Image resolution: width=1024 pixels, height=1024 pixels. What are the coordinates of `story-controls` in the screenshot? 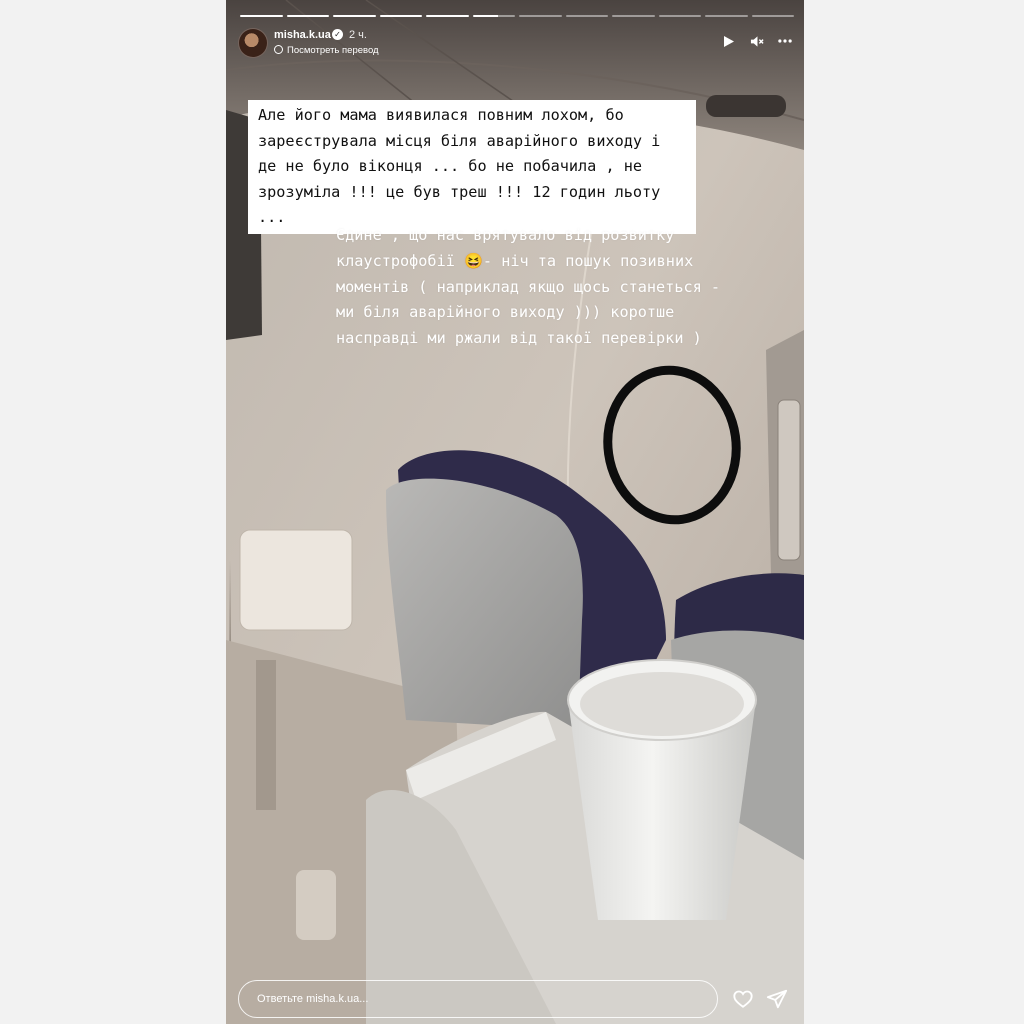 It's located at (757, 41).